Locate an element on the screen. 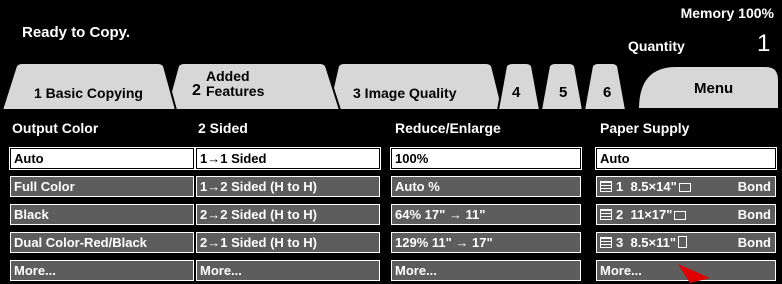 This screenshot has width=782, height=284. tray-2-type: Bond is located at coordinates (754, 214).